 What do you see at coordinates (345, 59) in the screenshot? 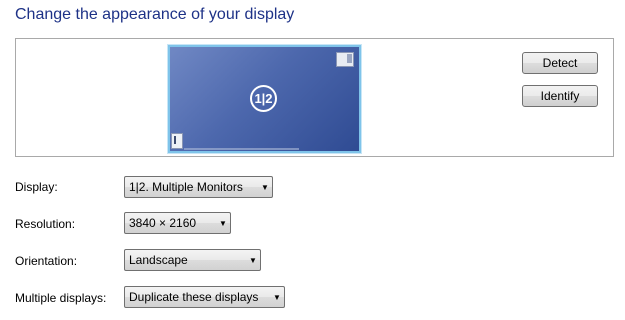
I see `monitor-icon` at bounding box center [345, 59].